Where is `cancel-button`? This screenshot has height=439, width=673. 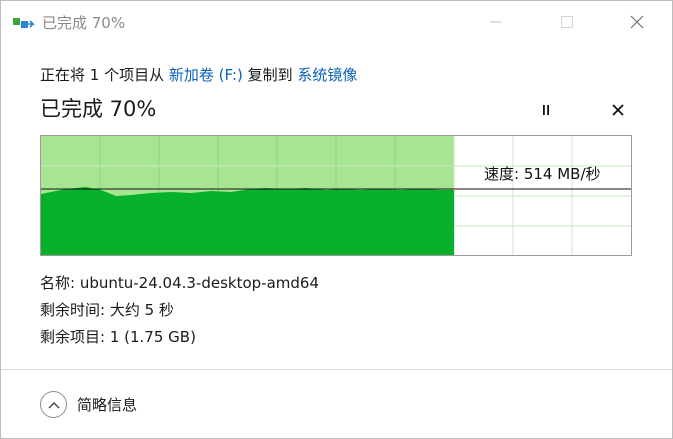
cancel-button is located at coordinates (618, 110).